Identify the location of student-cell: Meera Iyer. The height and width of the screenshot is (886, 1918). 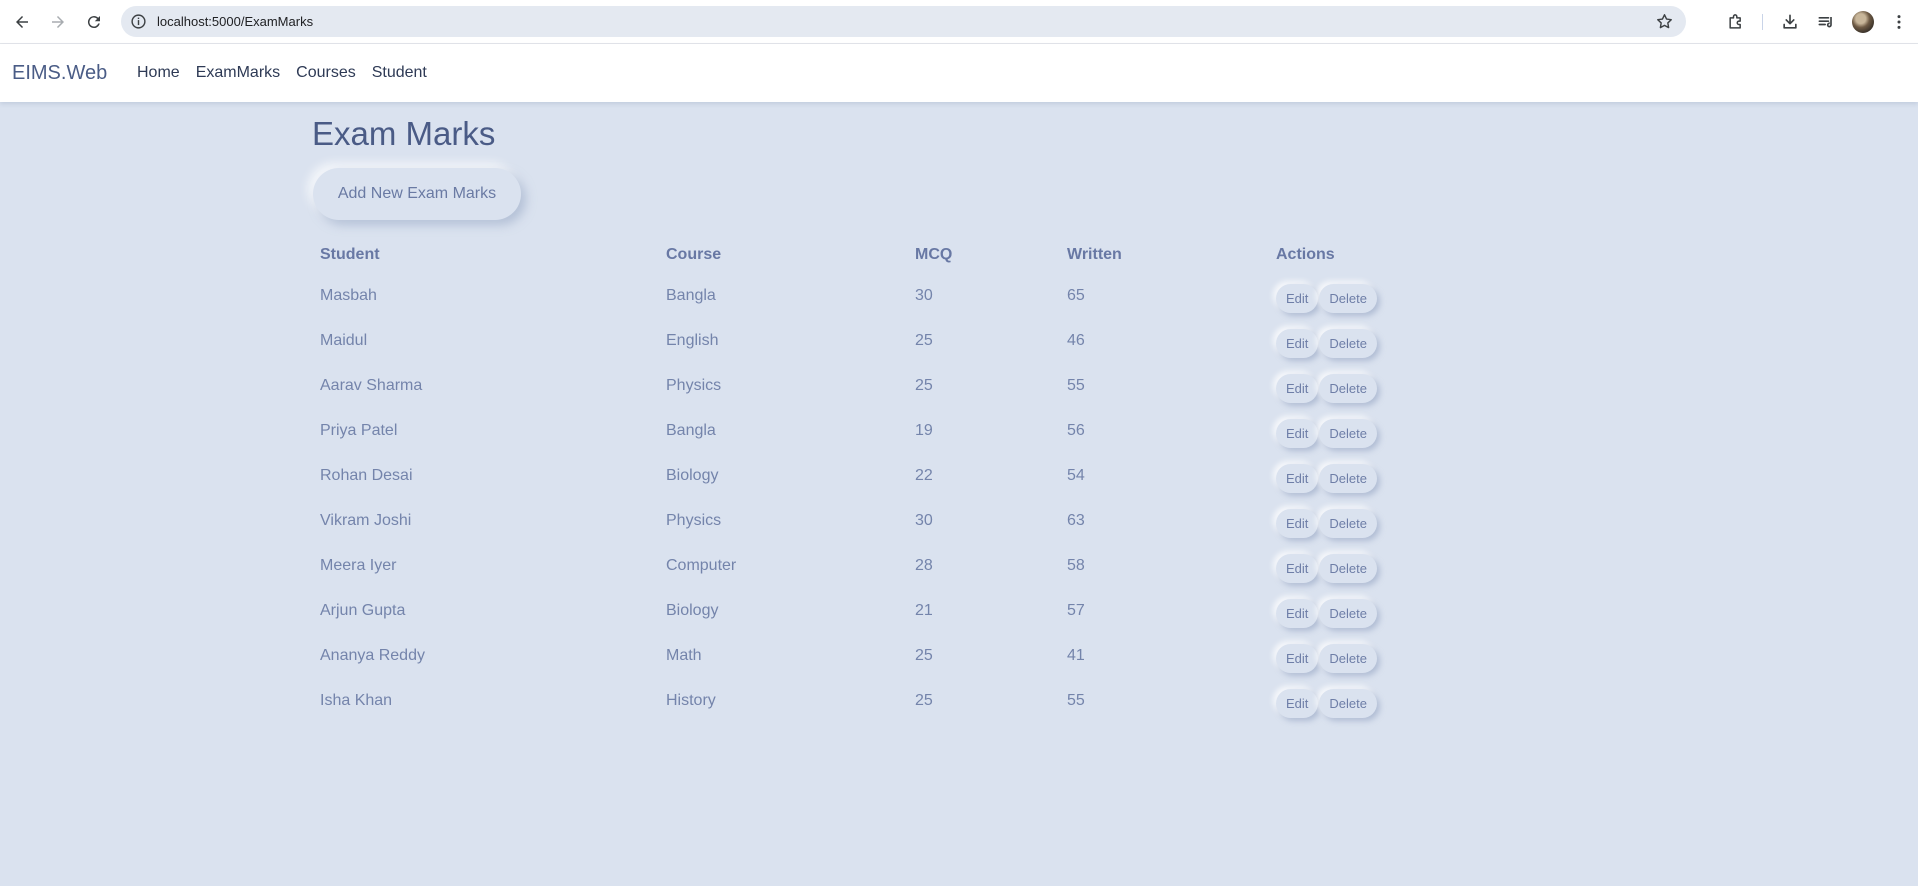
(358, 565).